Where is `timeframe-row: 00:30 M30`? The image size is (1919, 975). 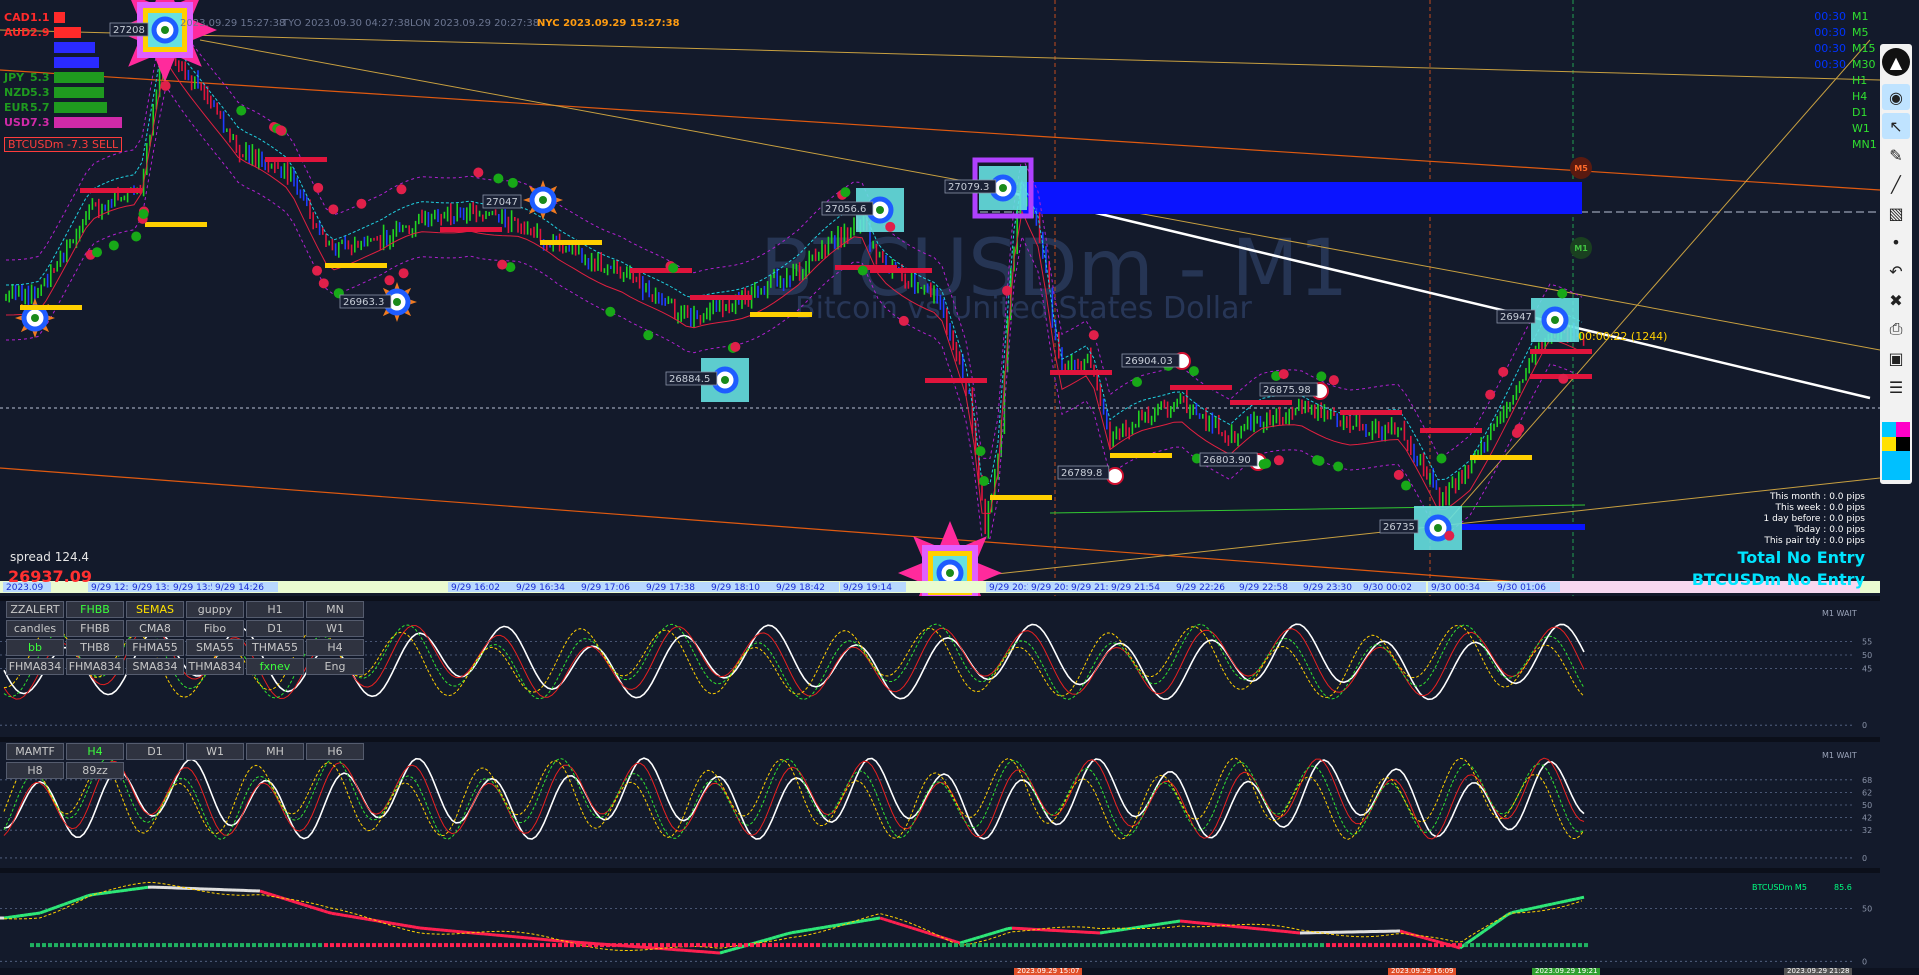
timeframe-row: 00:30 M30 is located at coordinates (1835, 66).